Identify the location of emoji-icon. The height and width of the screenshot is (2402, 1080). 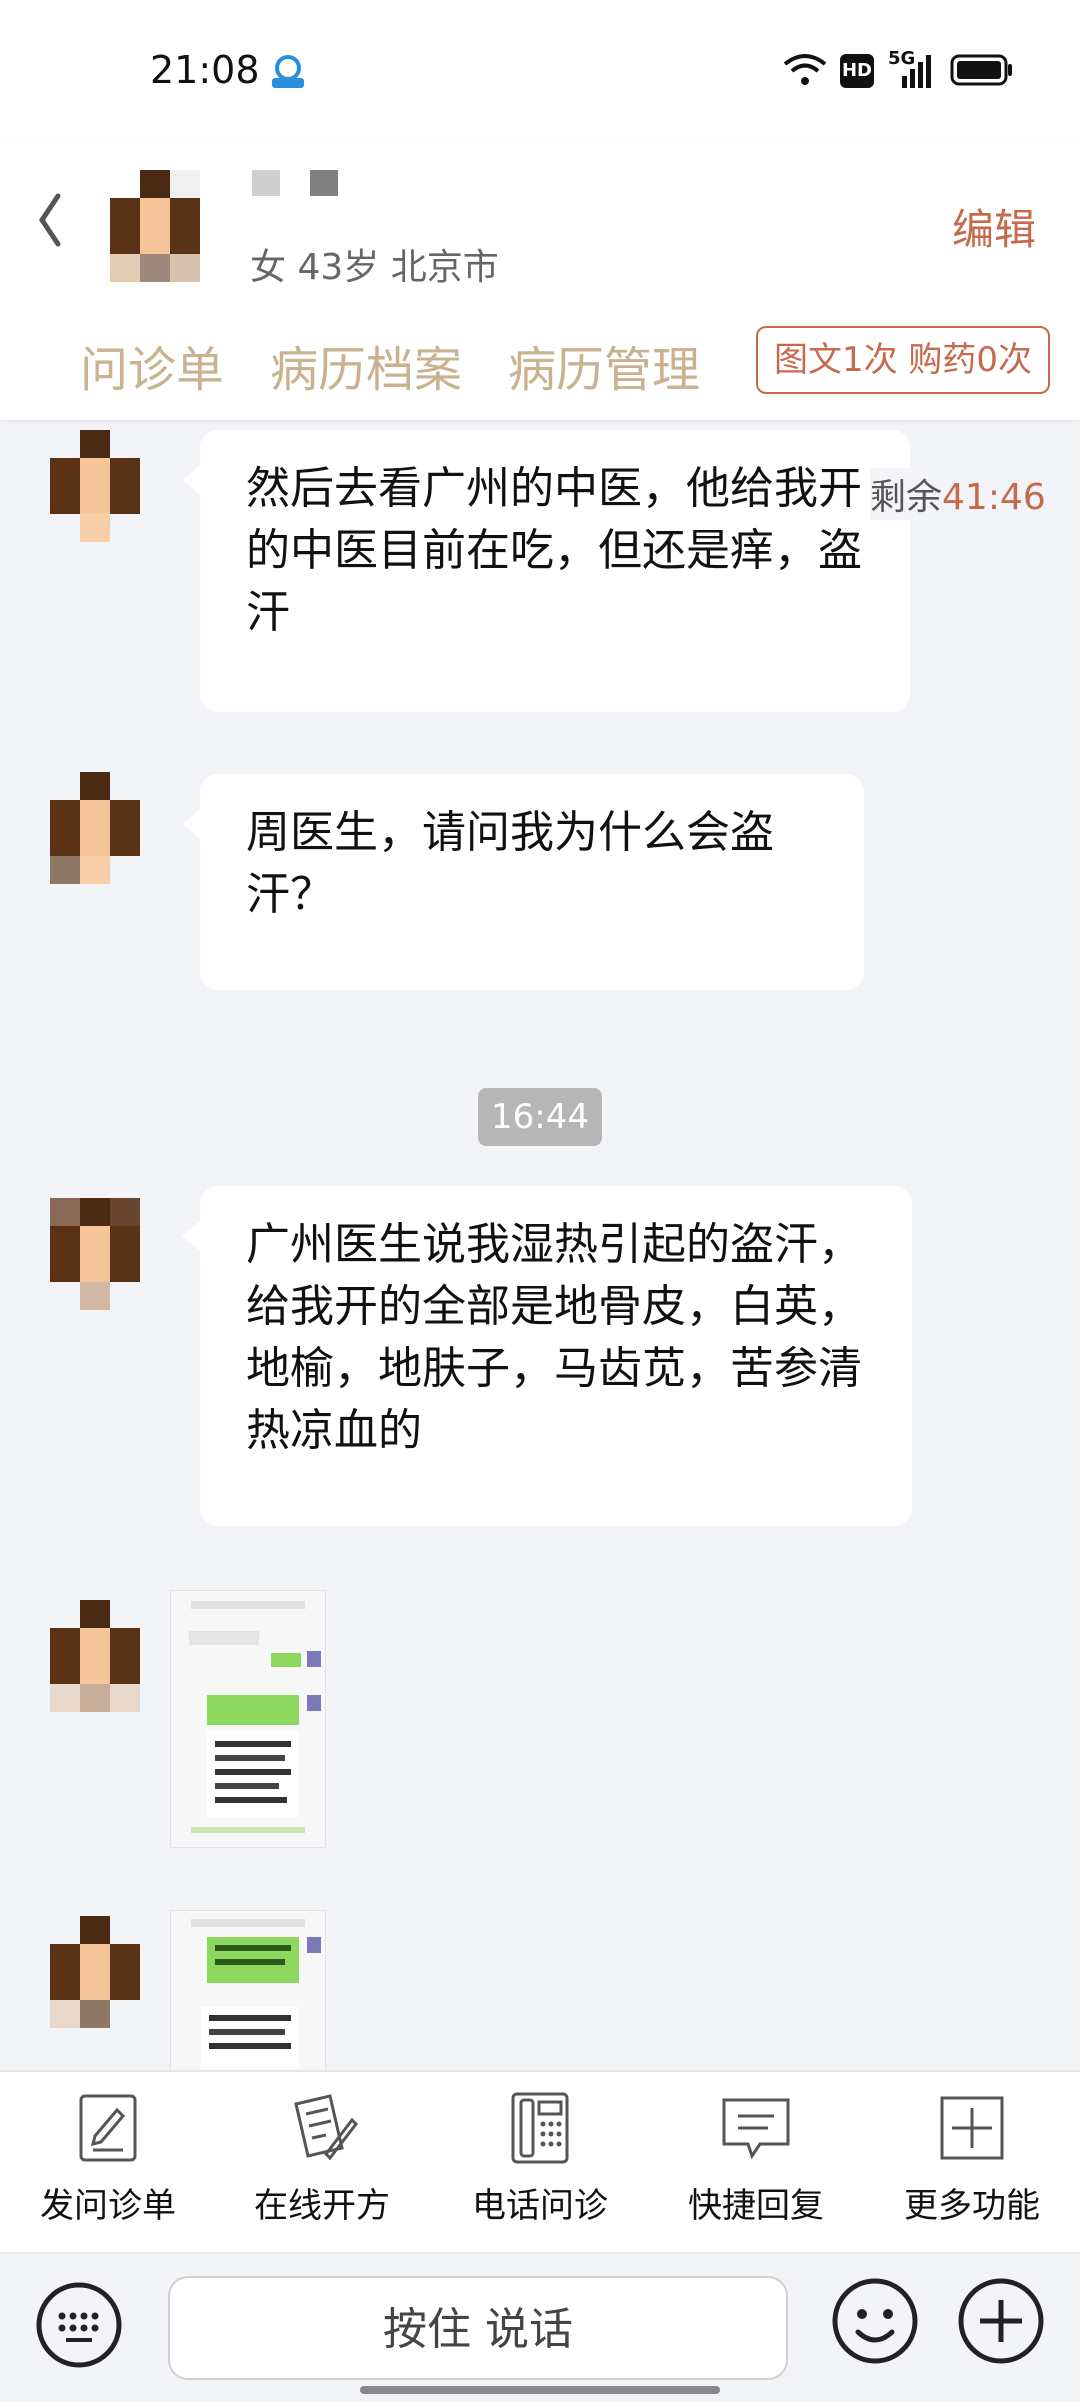
(875, 2321).